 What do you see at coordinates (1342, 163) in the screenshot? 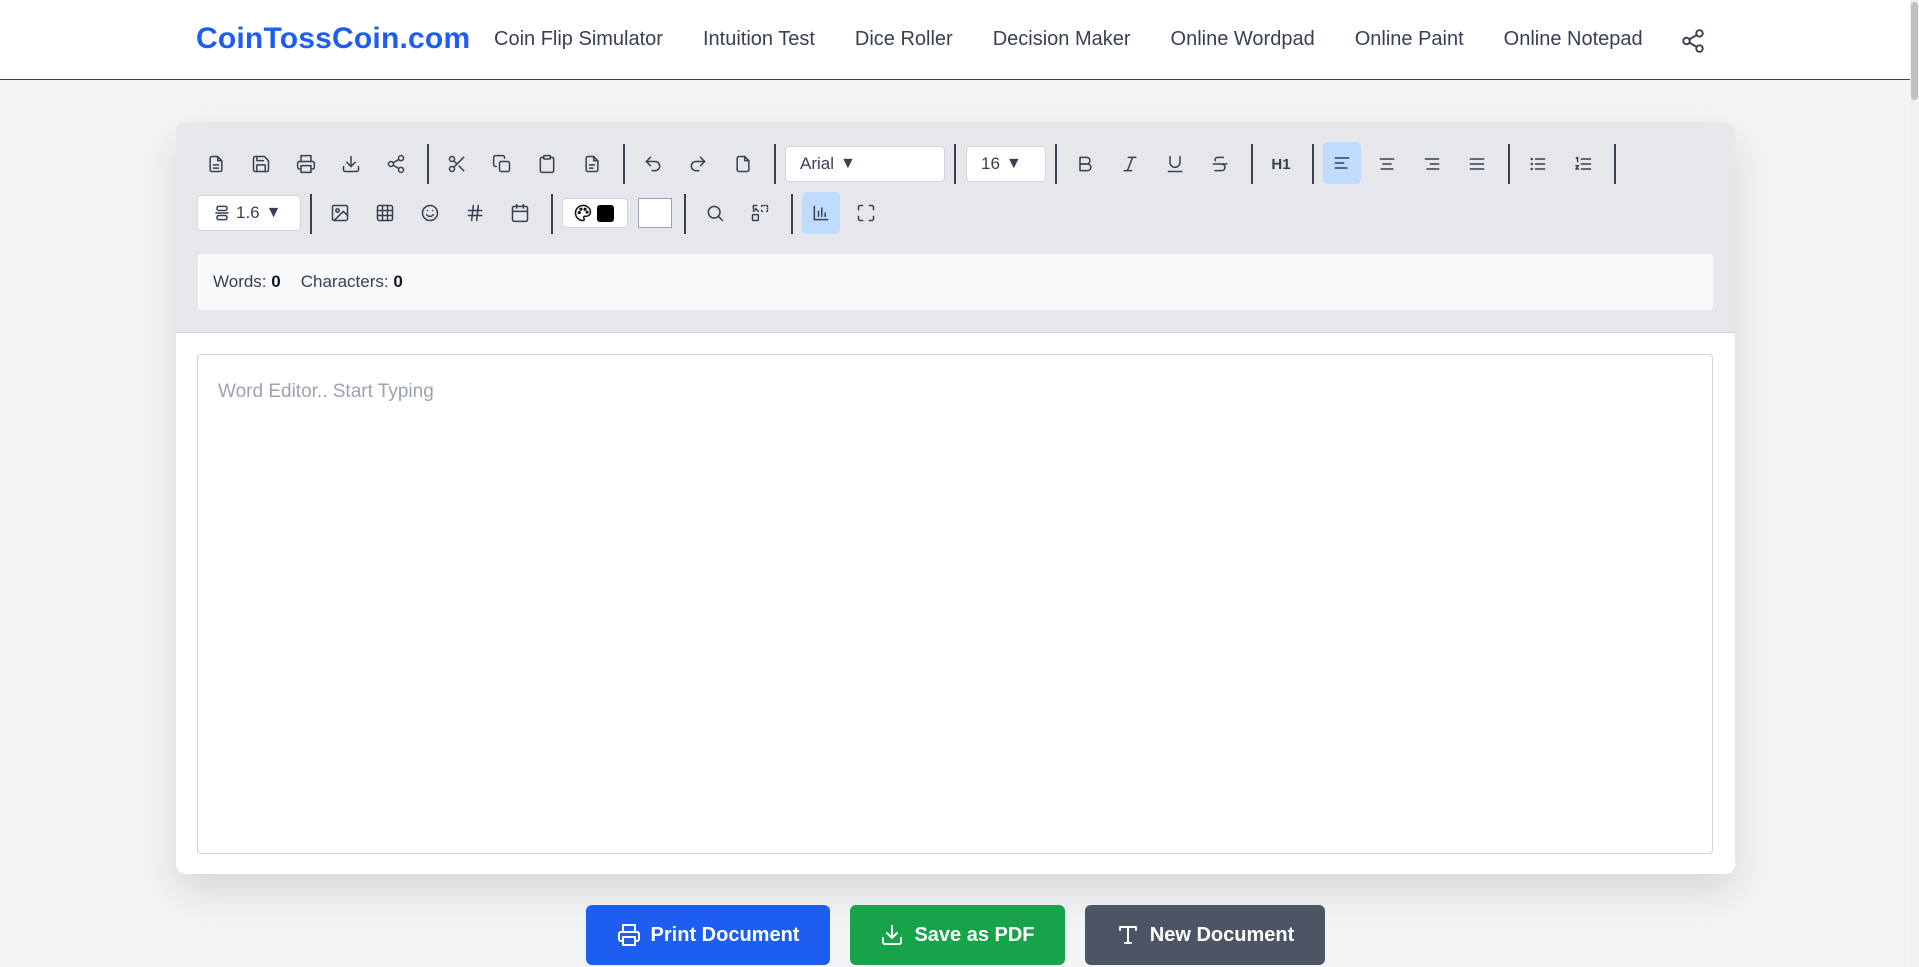
I see `align-left-icon` at bounding box center [1342, 163].